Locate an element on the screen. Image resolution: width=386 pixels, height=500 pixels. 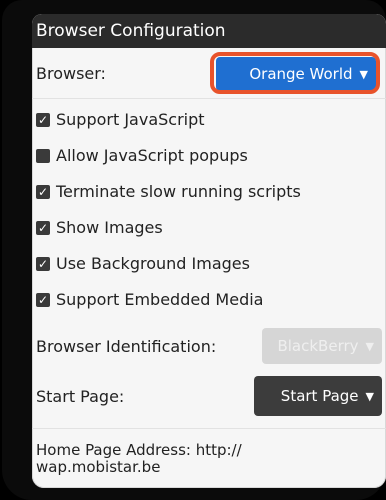
checkbox-label: Terminate slow running scripts is located at coordinates (178, 191).